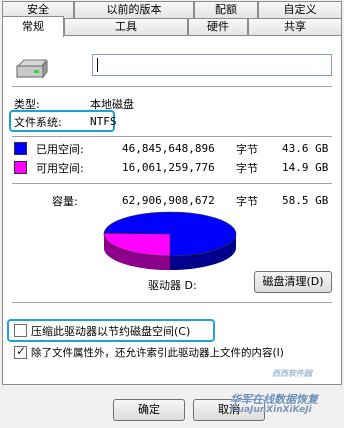 This screenshot has height=428, width=344. Describe the element at coordinates (20, 330) in the screenshot. I see `compress-checkbox` at that location.